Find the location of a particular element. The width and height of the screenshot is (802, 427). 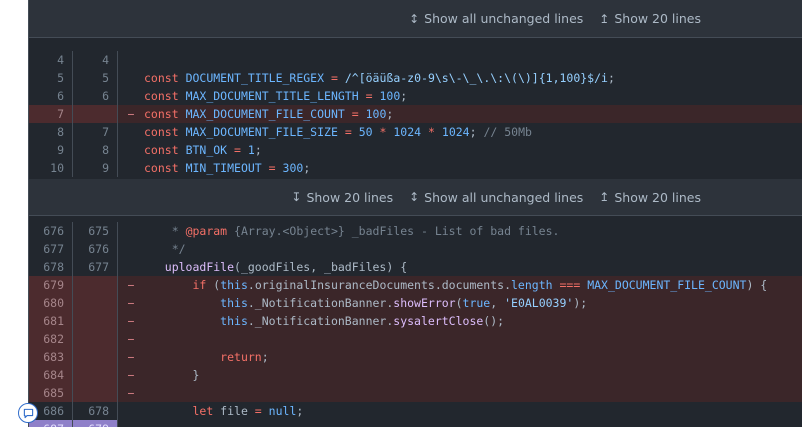

old-line-number: 8 is located at coordinates (51, 132).